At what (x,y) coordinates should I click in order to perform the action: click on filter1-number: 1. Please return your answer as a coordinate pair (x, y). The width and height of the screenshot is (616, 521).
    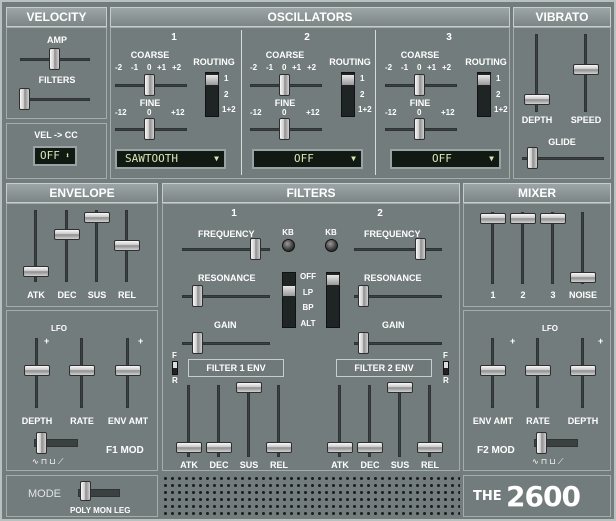
    Looking at the image, I should click on (234, 213).